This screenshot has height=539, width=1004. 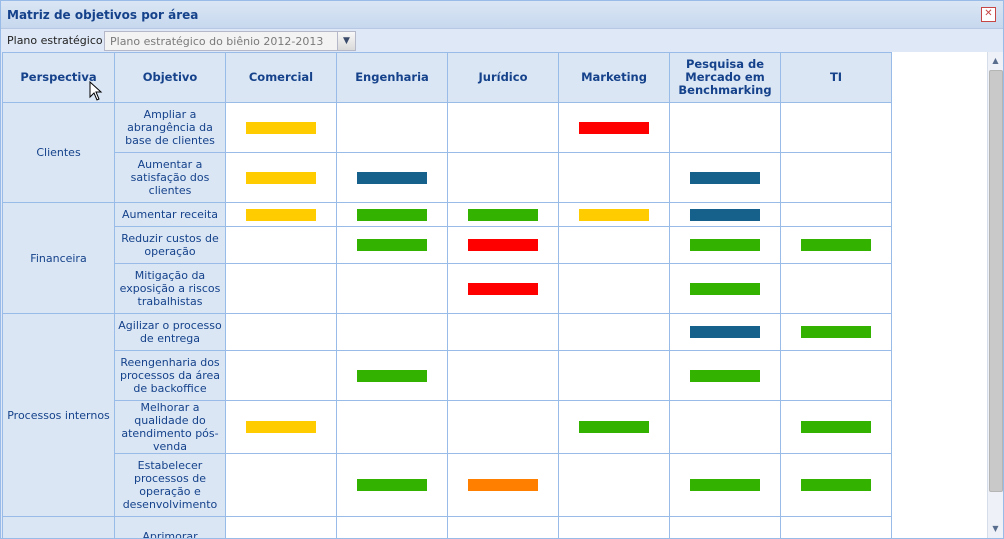 I want to click on status-bar-yellow, so click(x=281, y=214).